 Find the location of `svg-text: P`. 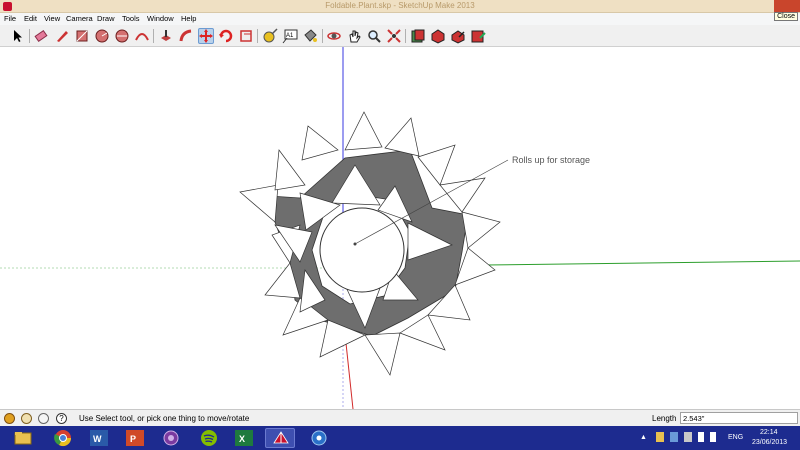

svg-text: P is located at coordinates (133, 439).